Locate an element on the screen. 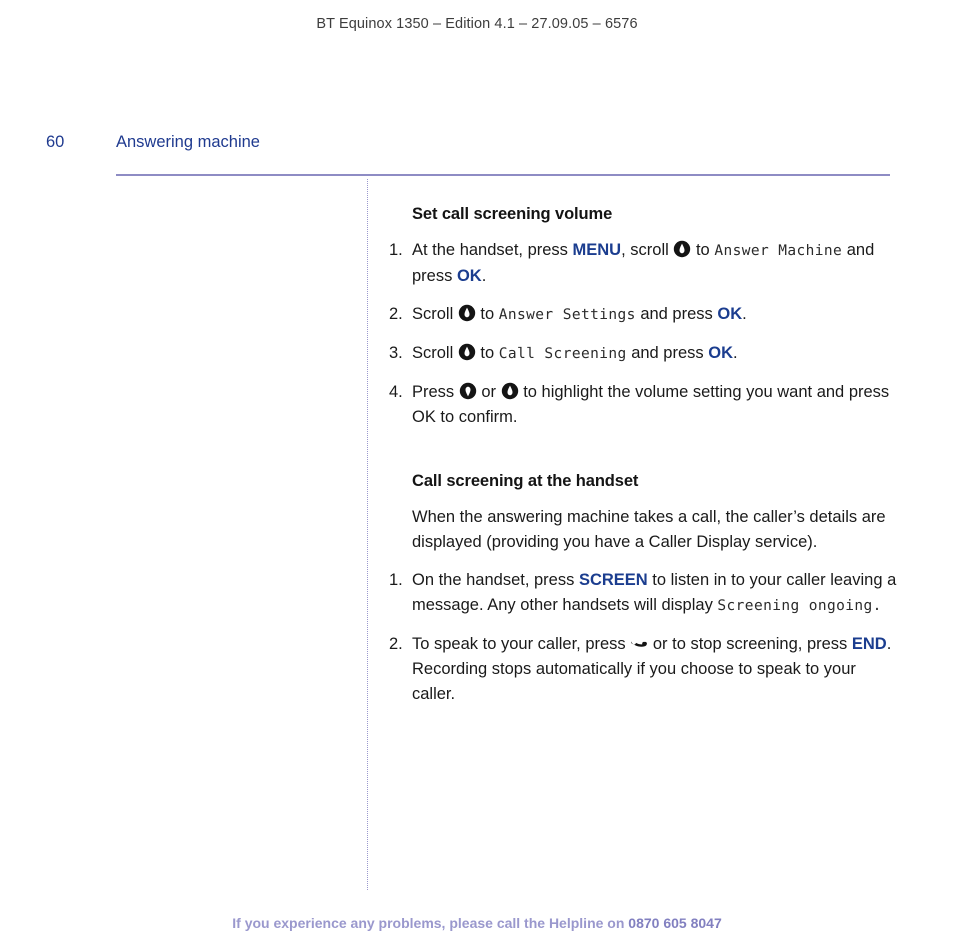 The height and width of the screenshot is (951, 954). section-heading: Call screening at the handset is located at coordinates (525, 481).